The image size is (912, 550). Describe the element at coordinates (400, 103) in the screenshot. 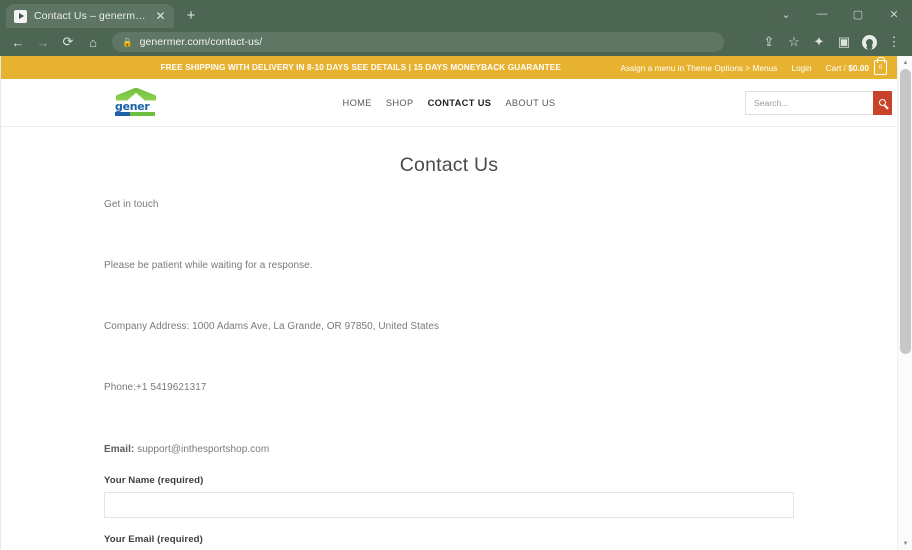

I see `nav-item-shop: SHOP` at that location.